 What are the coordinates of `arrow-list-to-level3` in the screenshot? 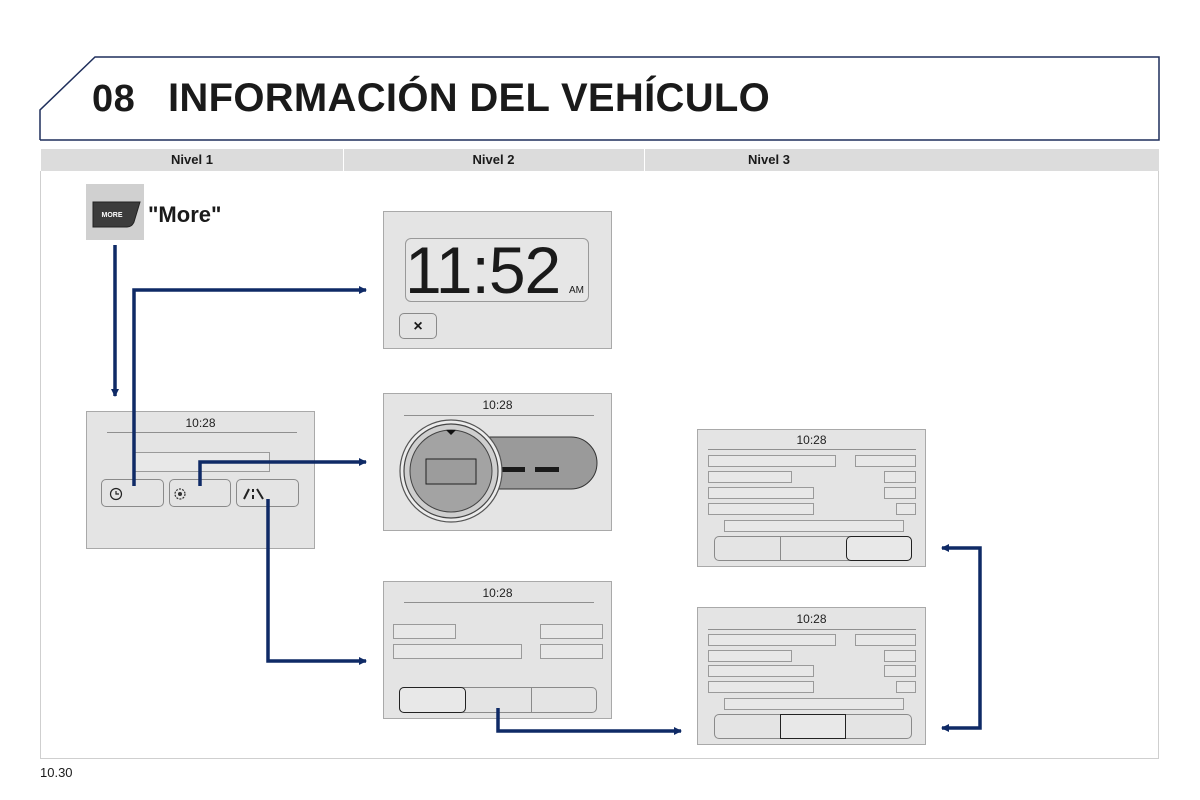 It's located at (589, 721).